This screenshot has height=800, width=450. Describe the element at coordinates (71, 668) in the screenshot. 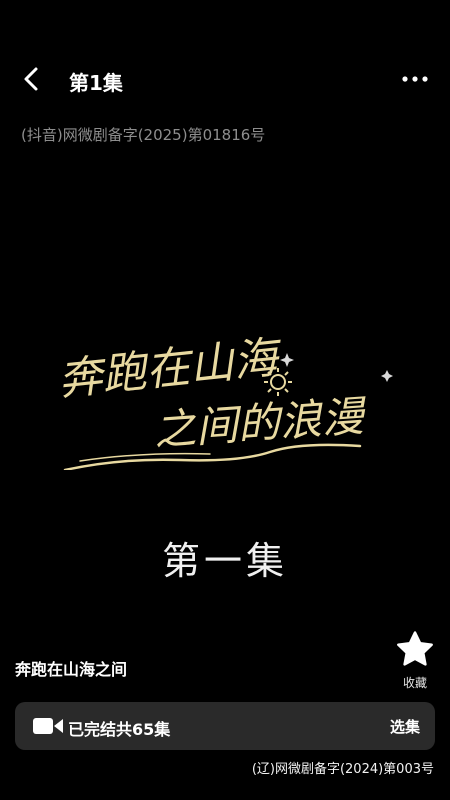

I see `drama-name: 奔跑在山海之间` at that location.